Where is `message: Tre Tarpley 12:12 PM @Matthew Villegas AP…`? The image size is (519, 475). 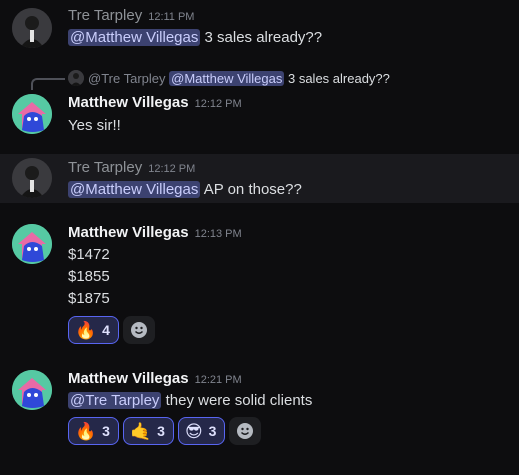
message: Tre Tarpley 12:12 PM @Matthew Villegas AP… is located at coordinates (259, 178).